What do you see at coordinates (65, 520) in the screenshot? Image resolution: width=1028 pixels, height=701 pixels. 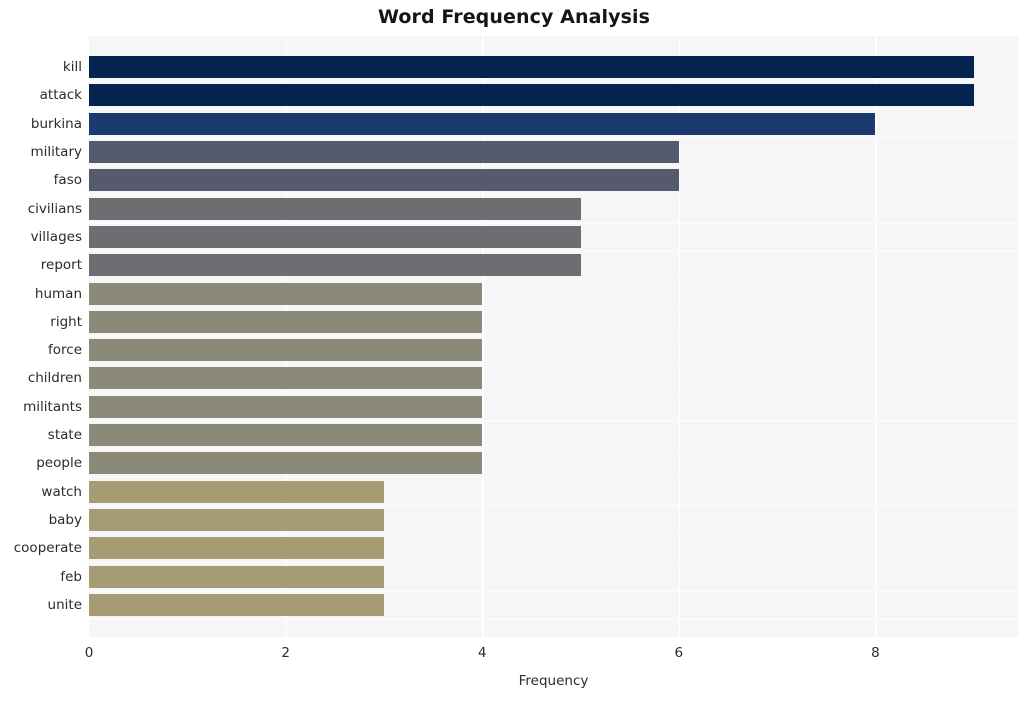 I see `y-tick-label-baby: baby` at bounding box center [65, 520].